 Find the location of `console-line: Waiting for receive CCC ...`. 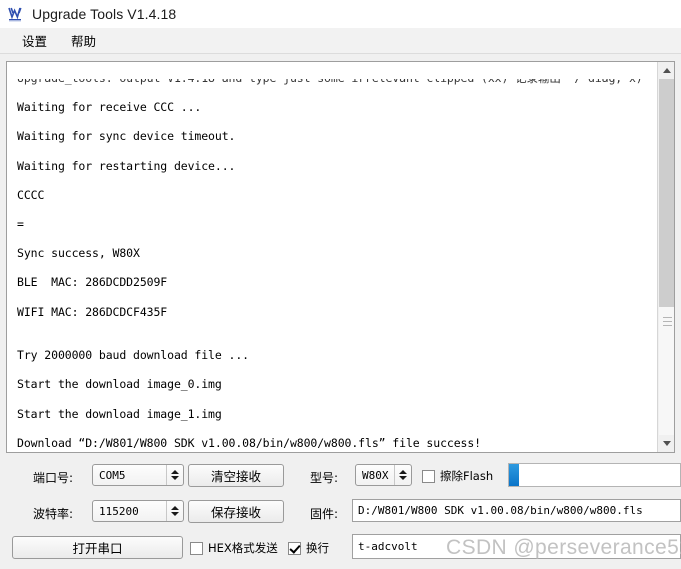

console-line: Waiting for receive CCC ... is located at coordinates (109, 107).